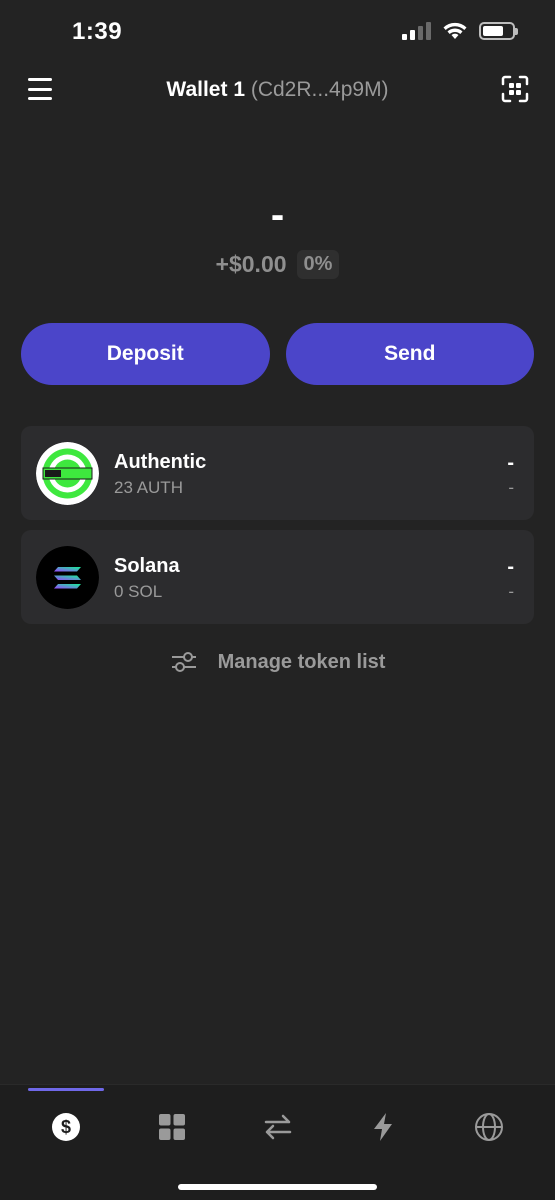  What do you see at coordinates (67, 577) in the screenshot?
I see `solana-logo-icon` at bounding box center [67, 577].